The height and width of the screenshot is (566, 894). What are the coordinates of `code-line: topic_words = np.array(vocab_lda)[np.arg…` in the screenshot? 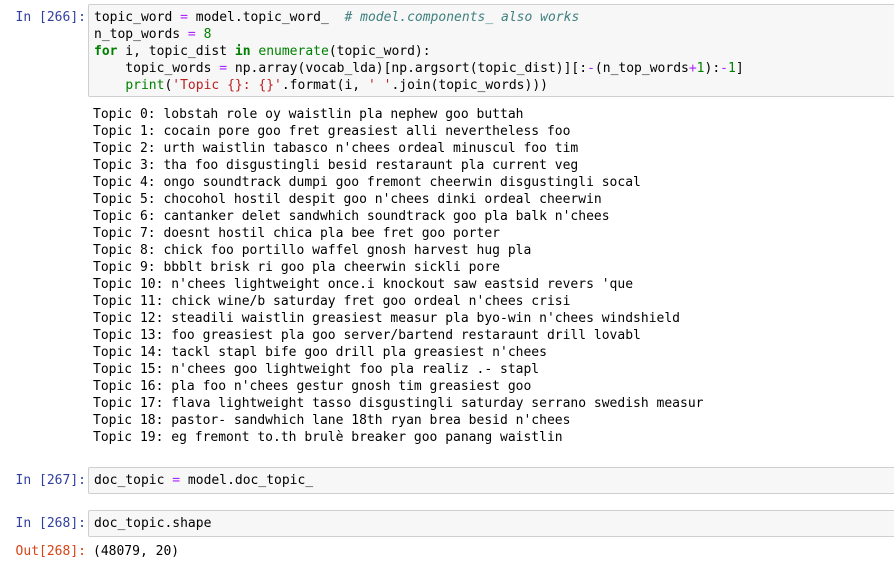 It's located at (419, 68).